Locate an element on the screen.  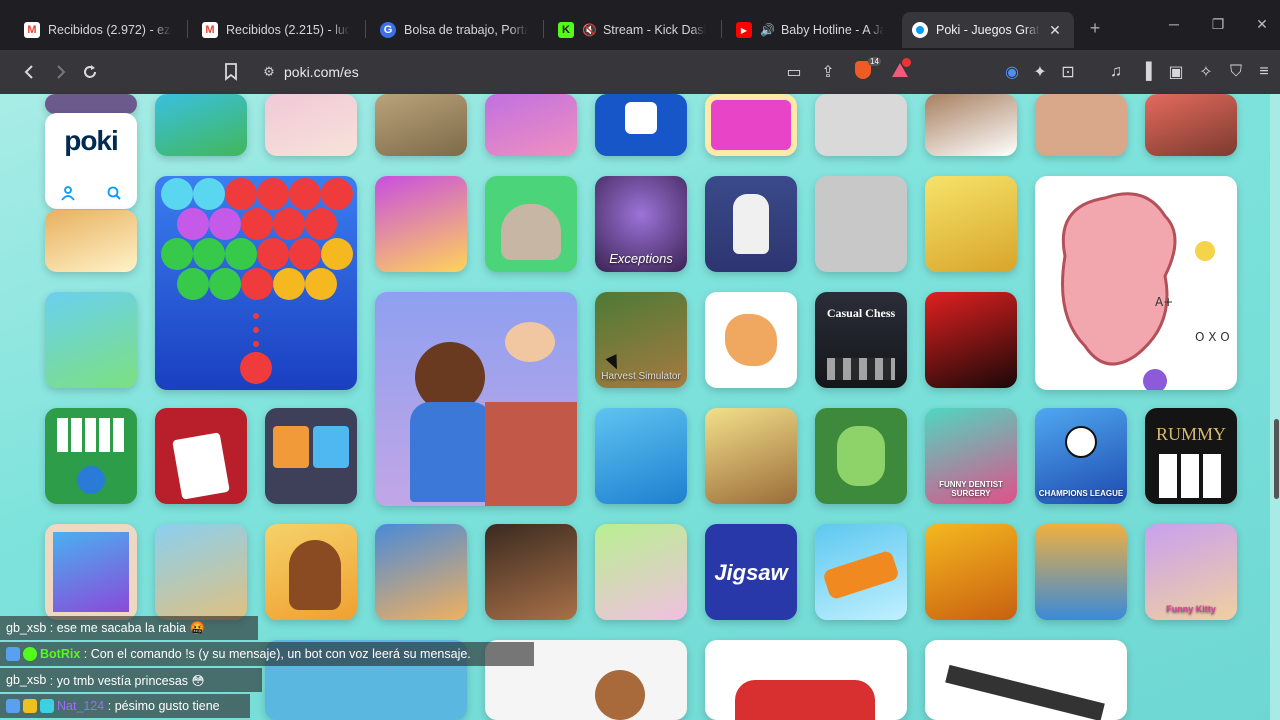
scroll-thumb is located at coordinates (1276, 459).